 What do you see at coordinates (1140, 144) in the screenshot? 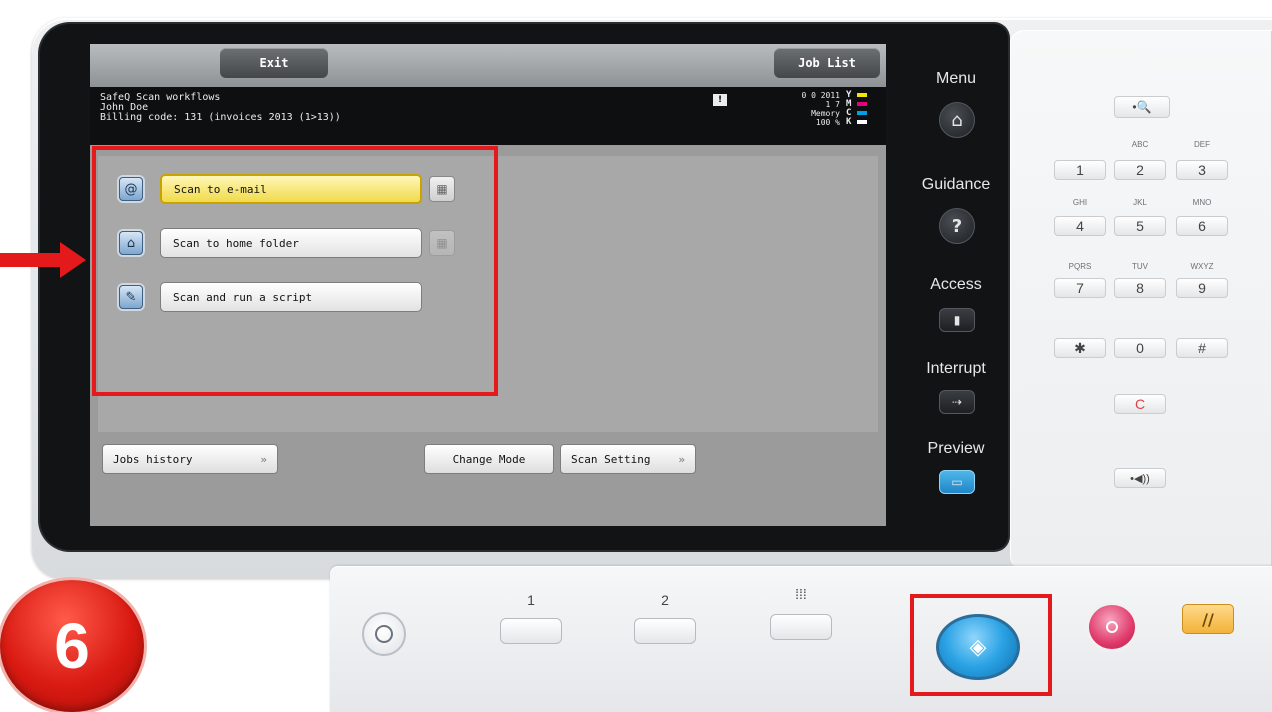
I see `key-2-letters: ABC` at bounding box center [1140, 144].